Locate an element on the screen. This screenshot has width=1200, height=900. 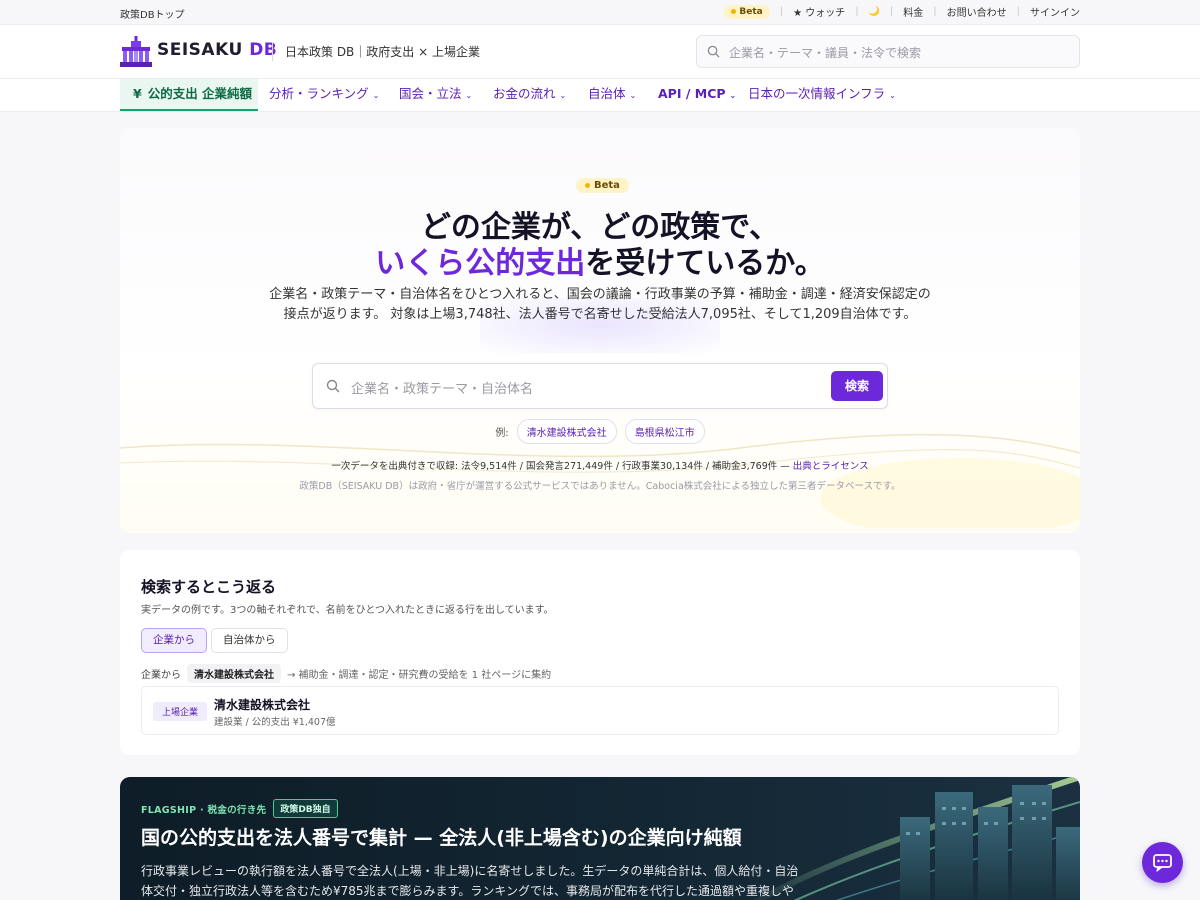
nav-municipalities: 自治体 ⌄ is located at coordinates (612, 95).